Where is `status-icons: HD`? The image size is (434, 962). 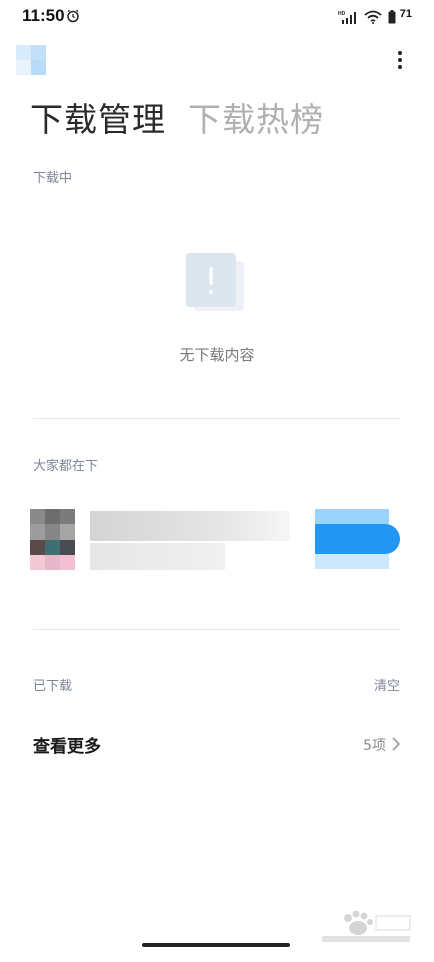 status-icons: HD is located at coordinates (367, 17).